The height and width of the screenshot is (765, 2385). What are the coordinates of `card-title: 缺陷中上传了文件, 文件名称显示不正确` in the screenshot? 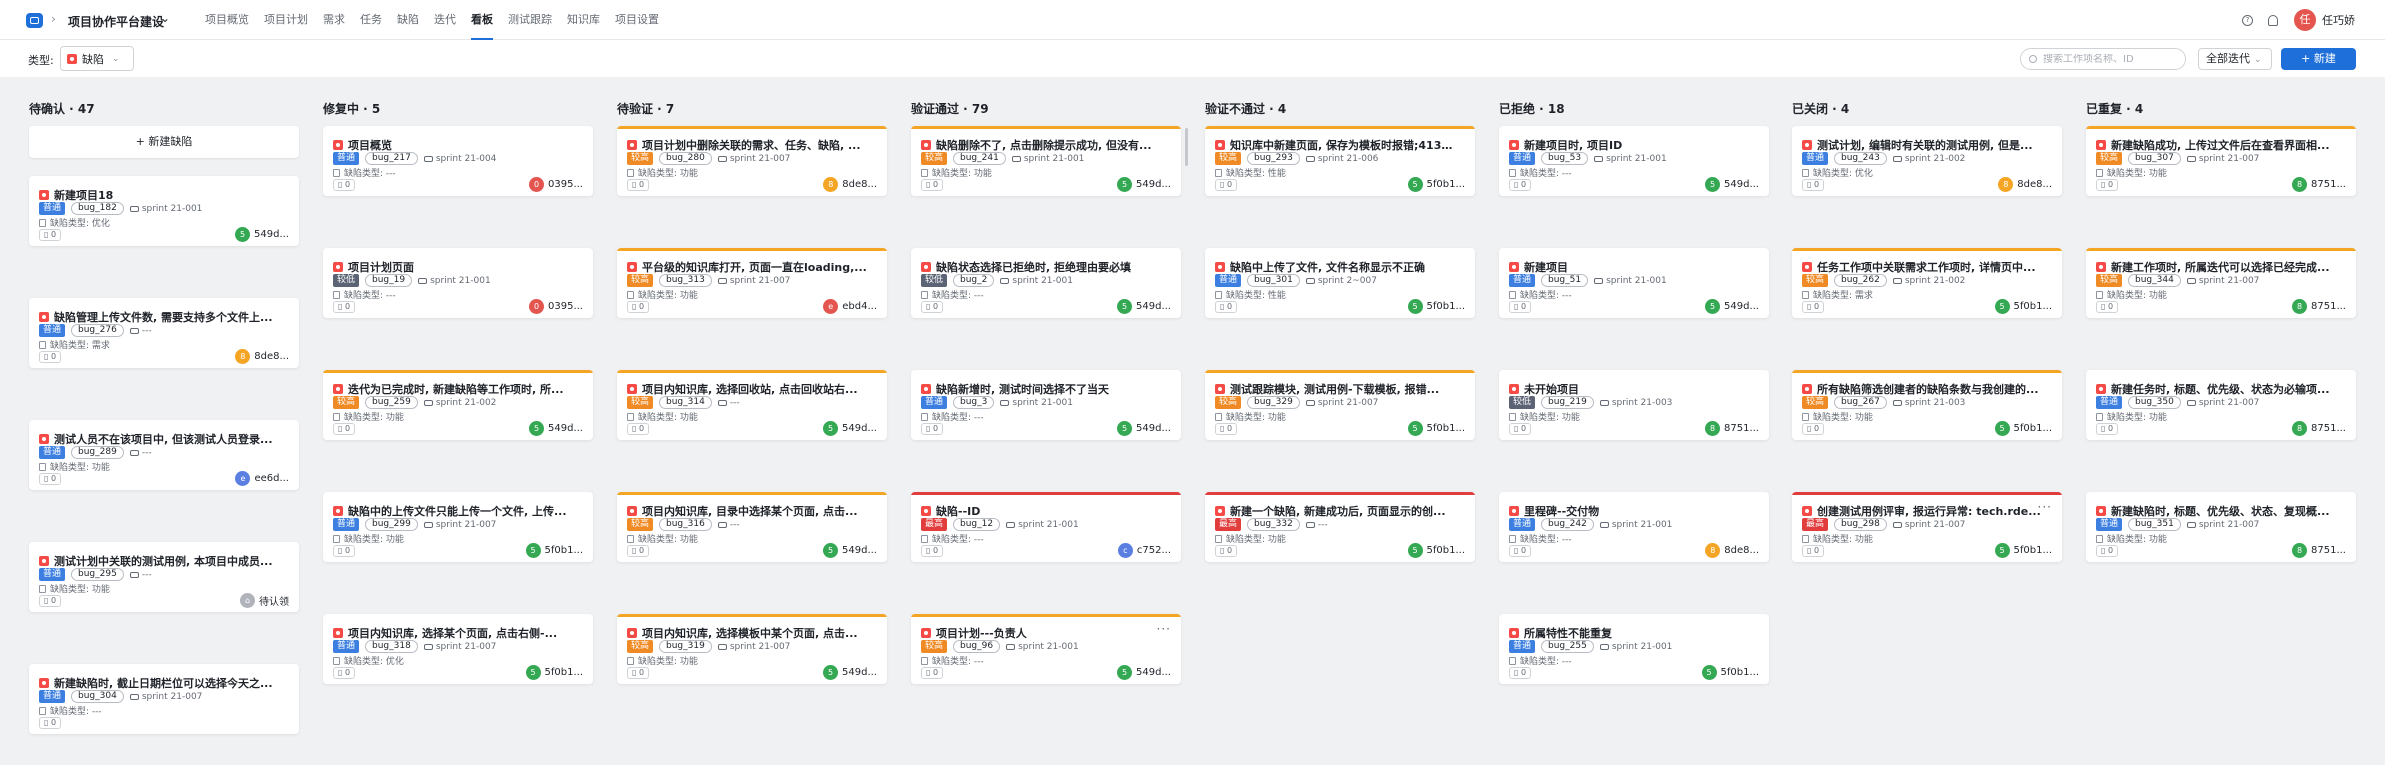 It's located at (1335, 267).